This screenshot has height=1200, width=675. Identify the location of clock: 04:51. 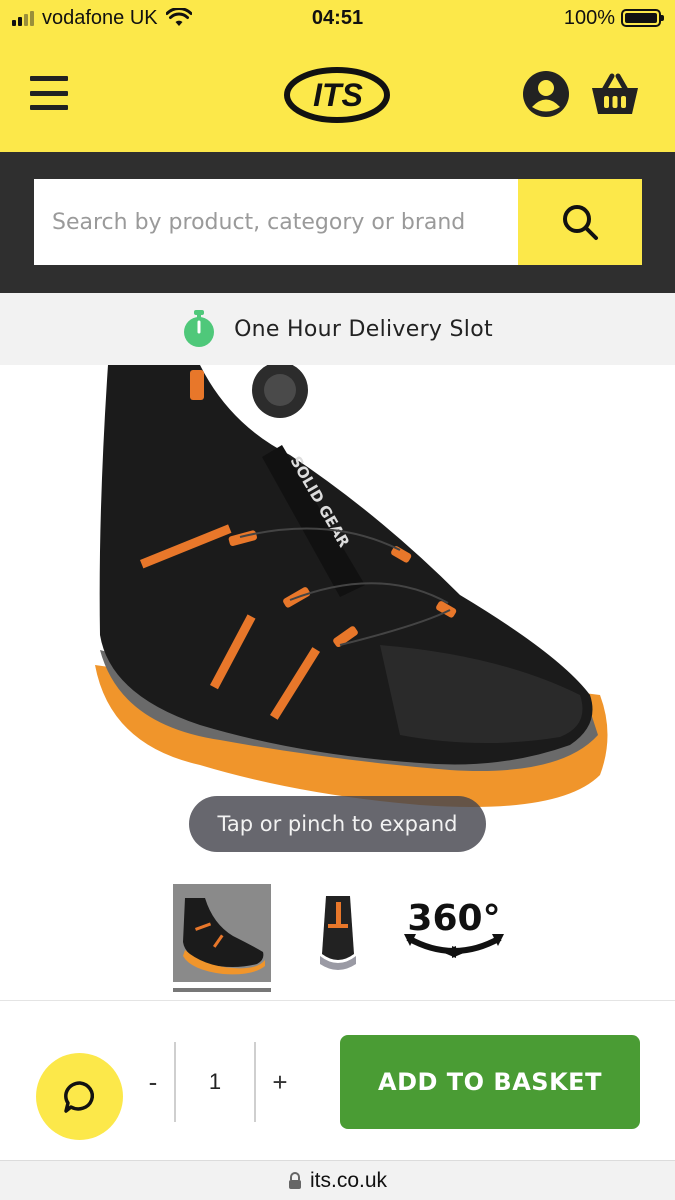
(337, 17).